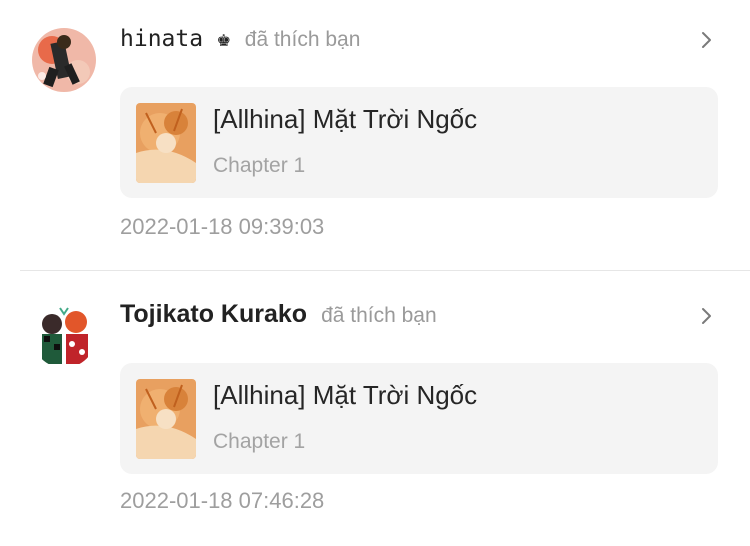 This screenshot has height=546, width=750. I want to click on user-name: Tojikato Kurako đã thích bạn, so click(278, 314).